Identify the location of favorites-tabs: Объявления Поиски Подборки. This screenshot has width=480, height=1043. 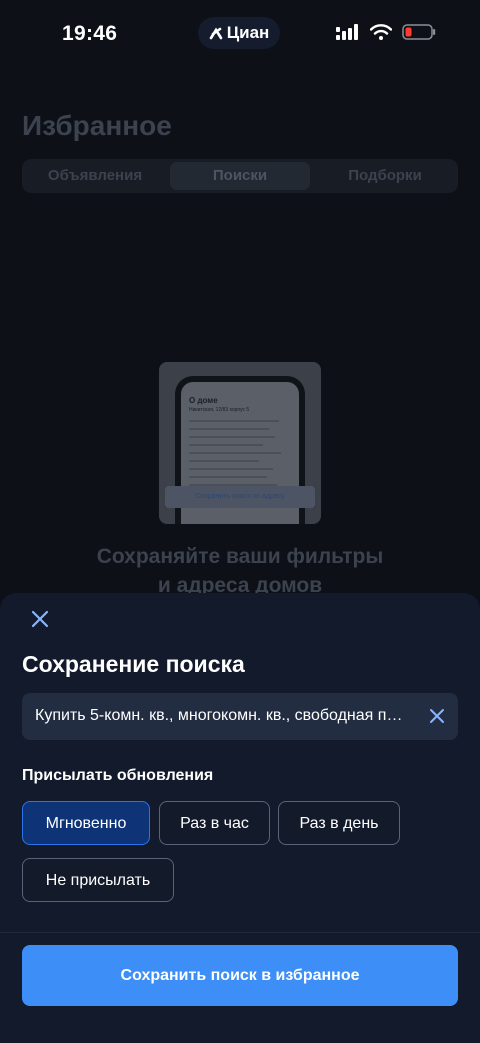
(240, 176).